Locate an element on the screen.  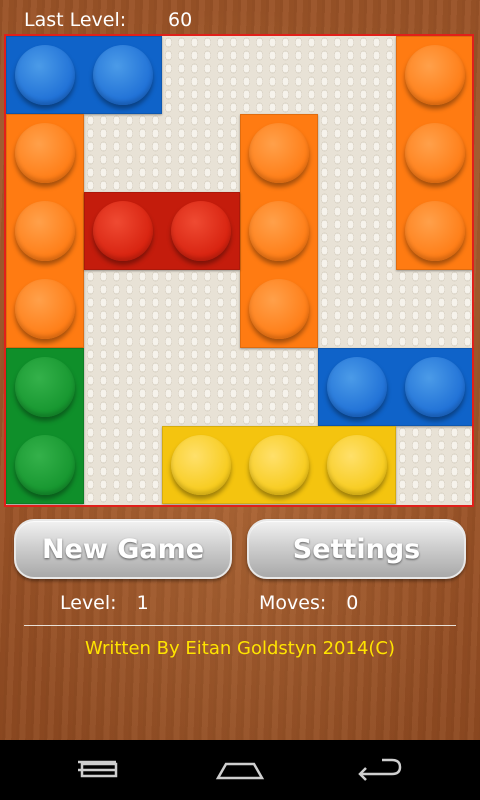
back-icon is located at coordinates (98, 769).